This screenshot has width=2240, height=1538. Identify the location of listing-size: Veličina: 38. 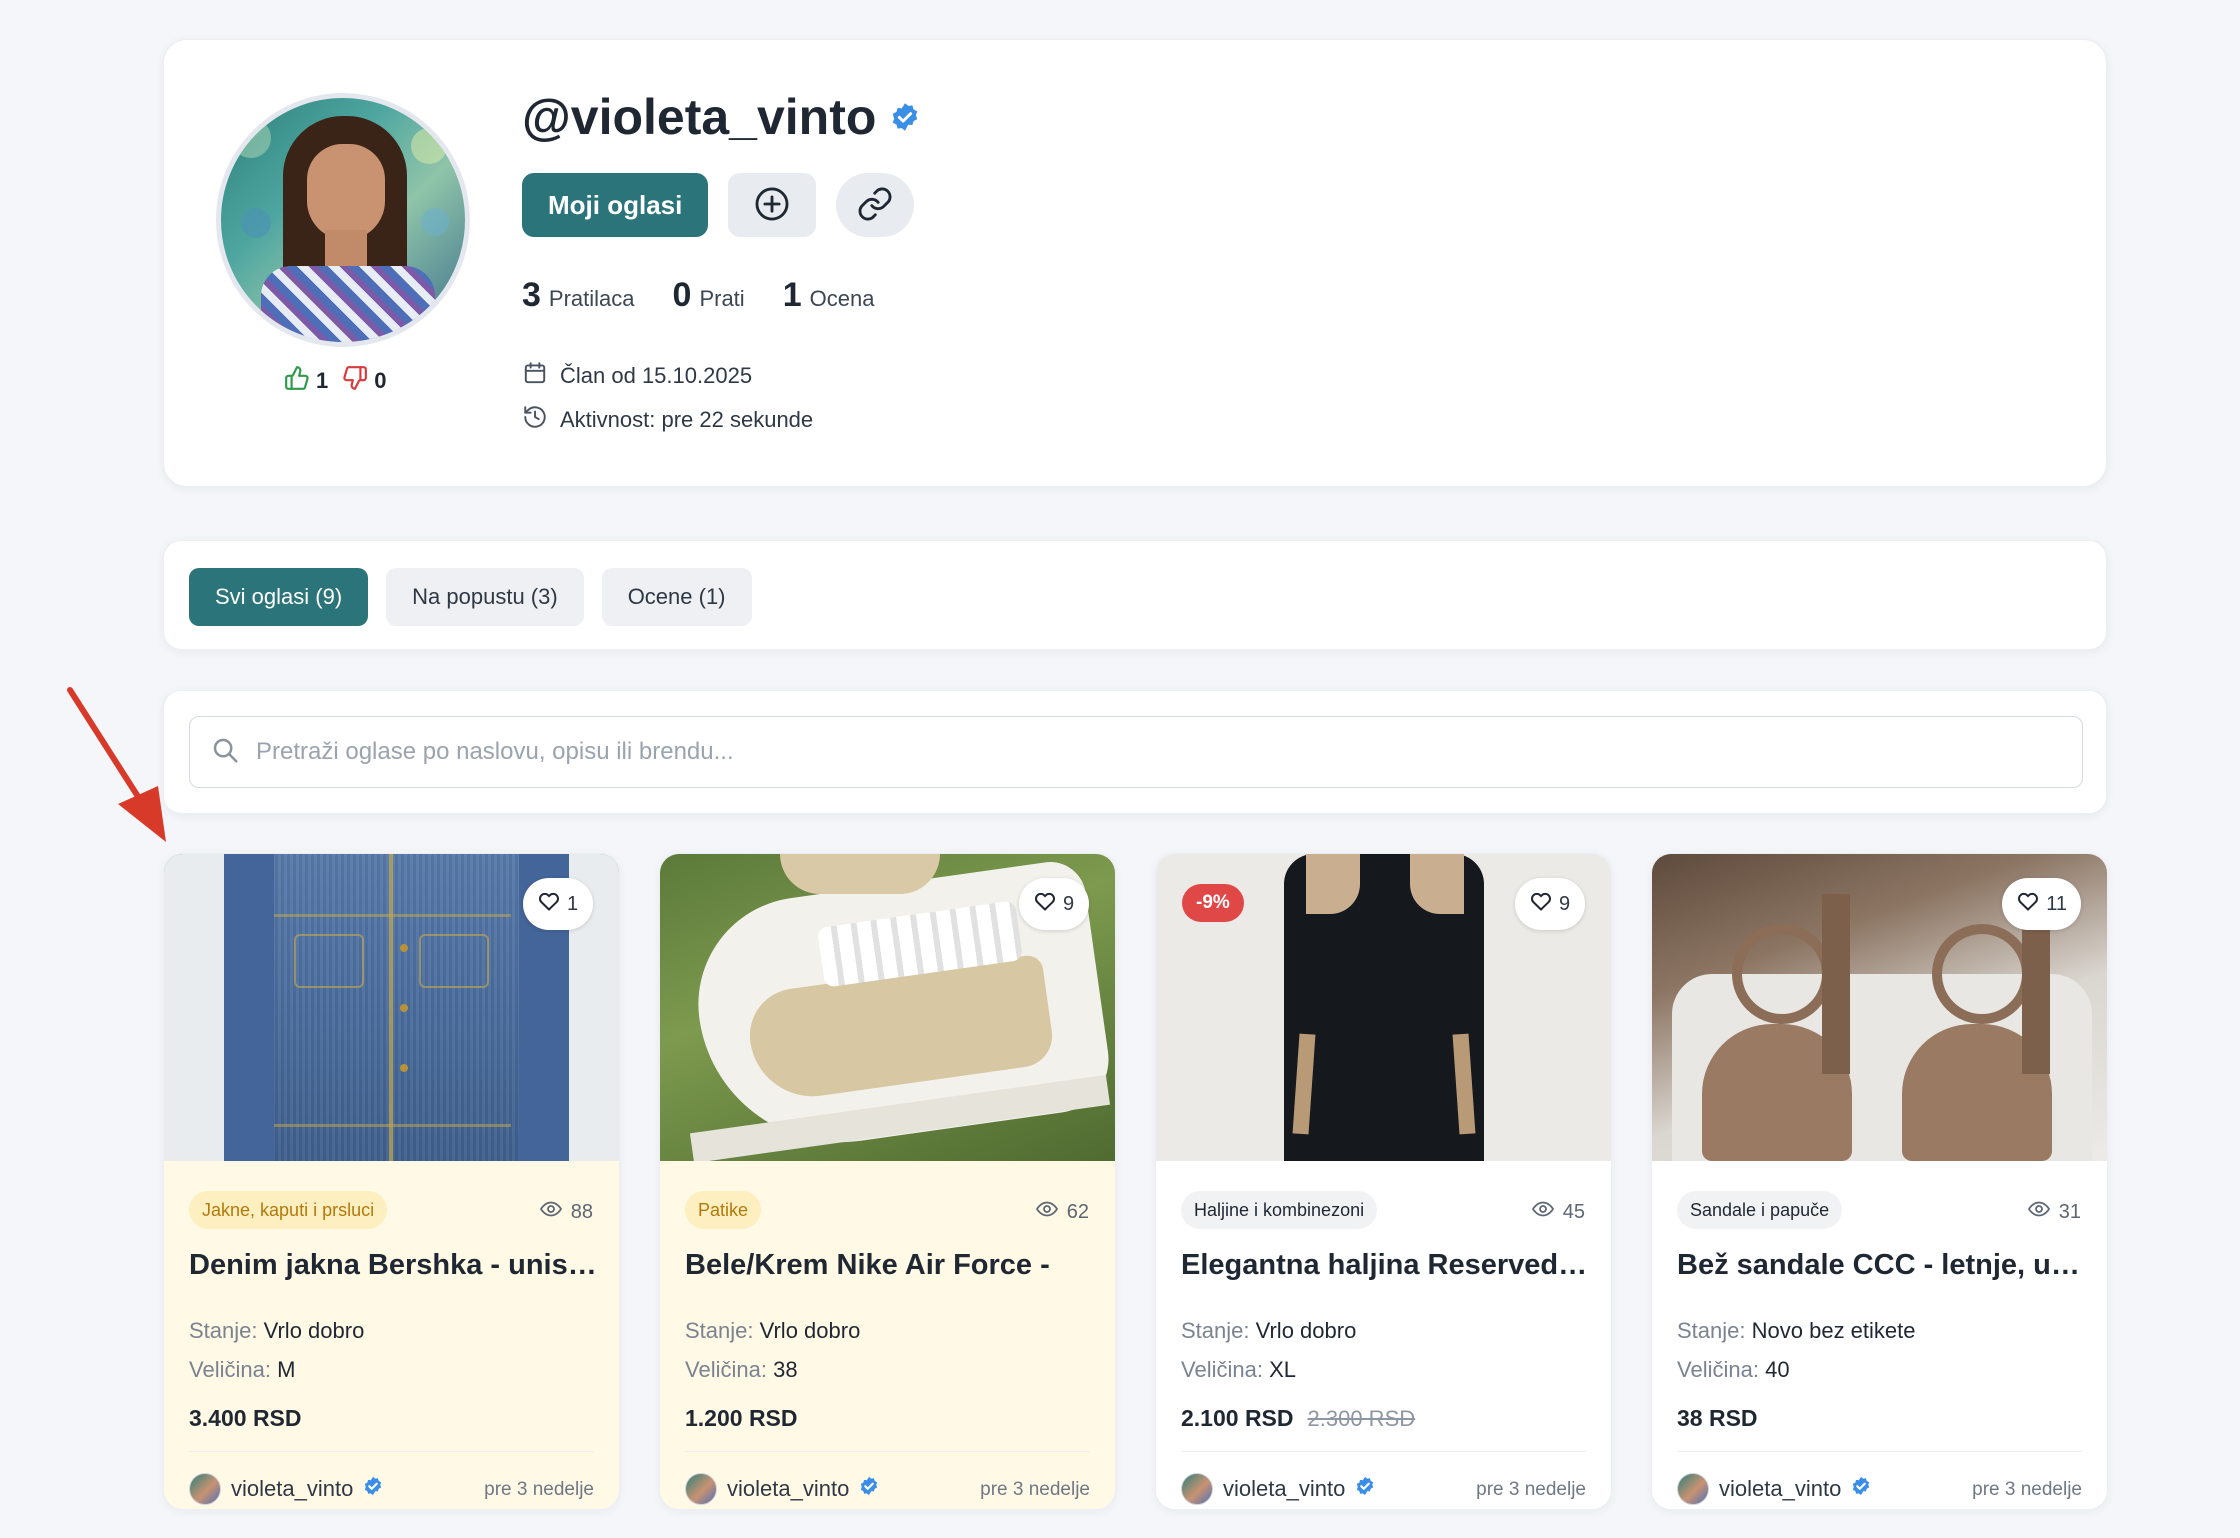
(741, 1370).